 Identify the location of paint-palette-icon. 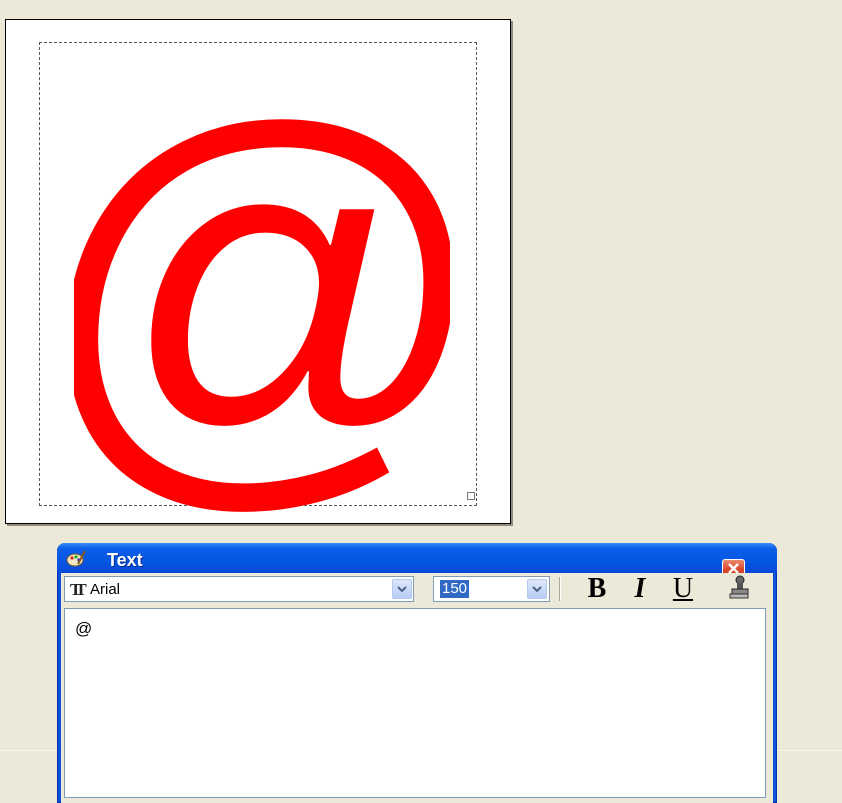
(76, 559).